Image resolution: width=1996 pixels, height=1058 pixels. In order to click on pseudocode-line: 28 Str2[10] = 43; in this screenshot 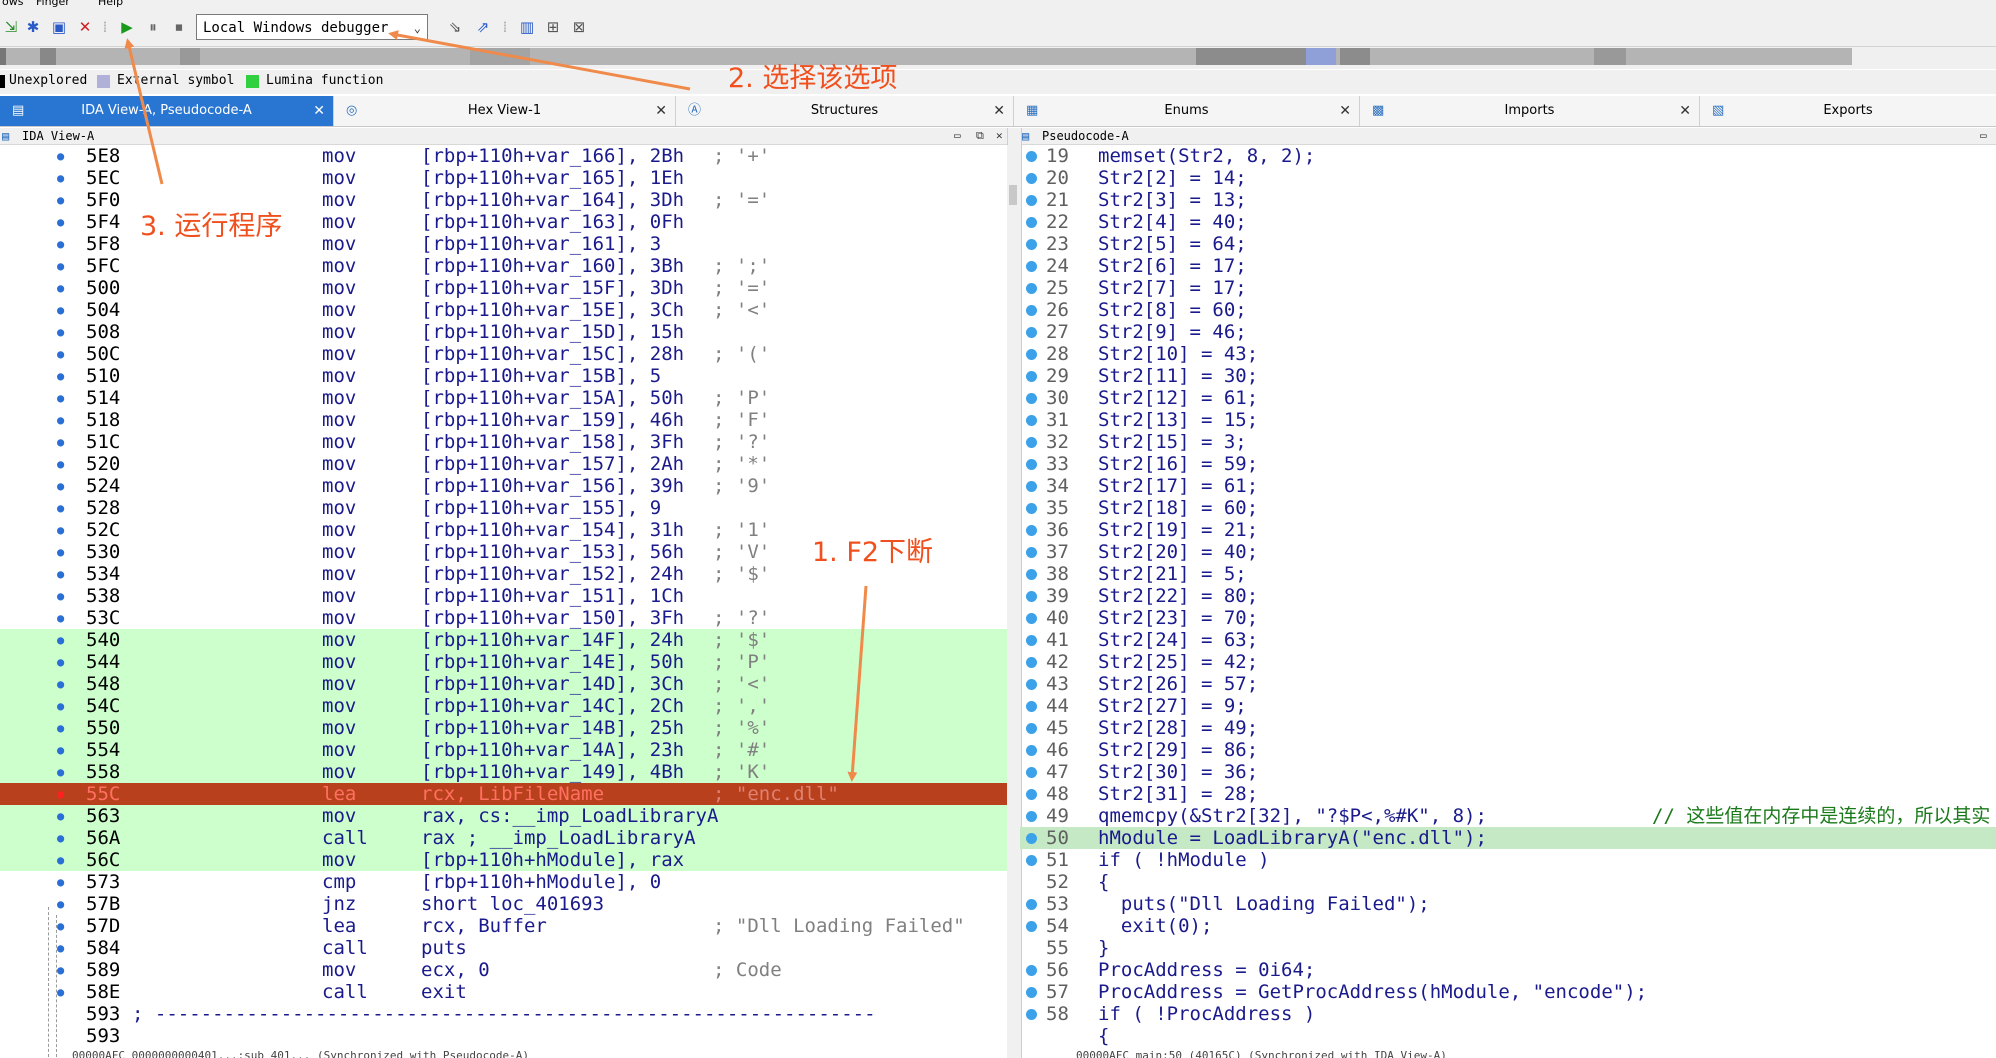, I will do `click(1508, 354)`.